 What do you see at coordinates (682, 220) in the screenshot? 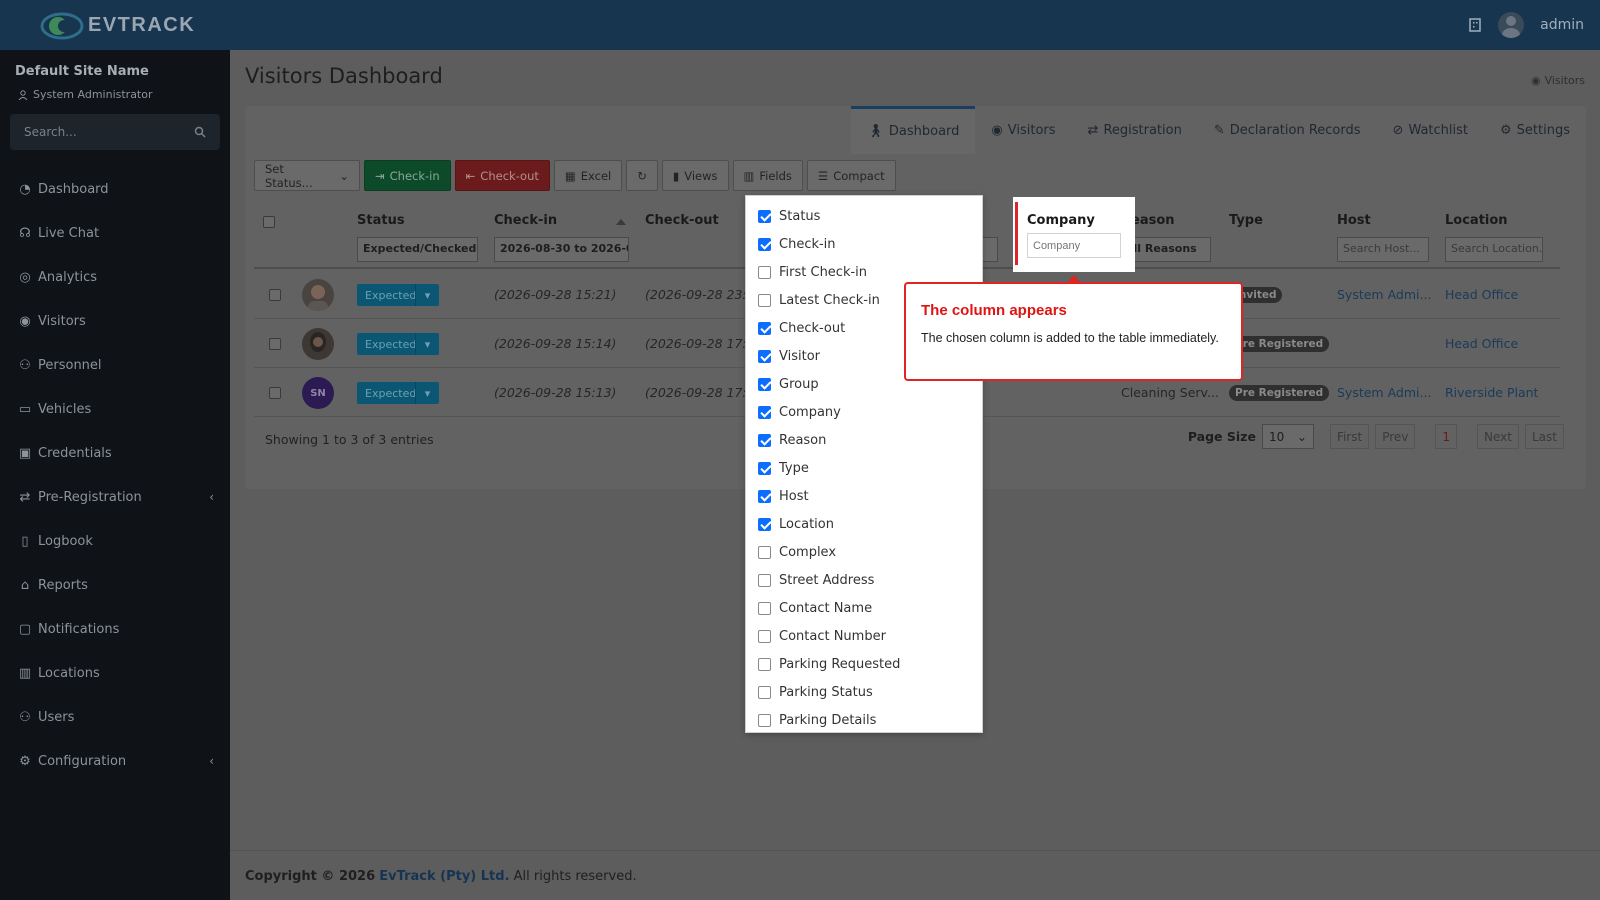
I see `column-checkout: Check-out` at bounding box center [682, 220].